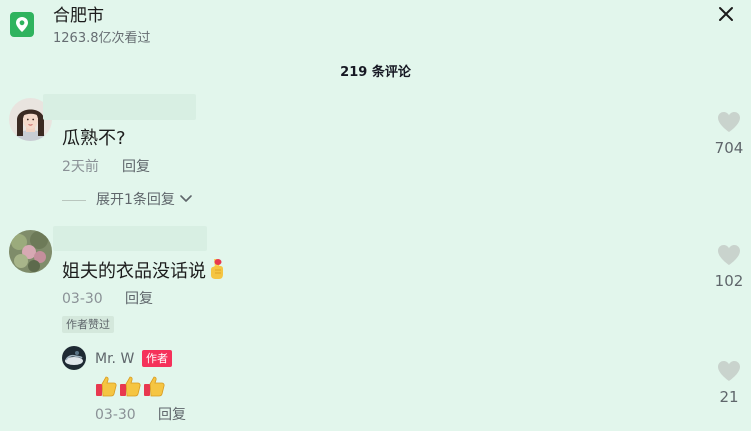 This screenshot has width=751, height=431. I want to click on location-name: 合肥市, so click(78, 16).